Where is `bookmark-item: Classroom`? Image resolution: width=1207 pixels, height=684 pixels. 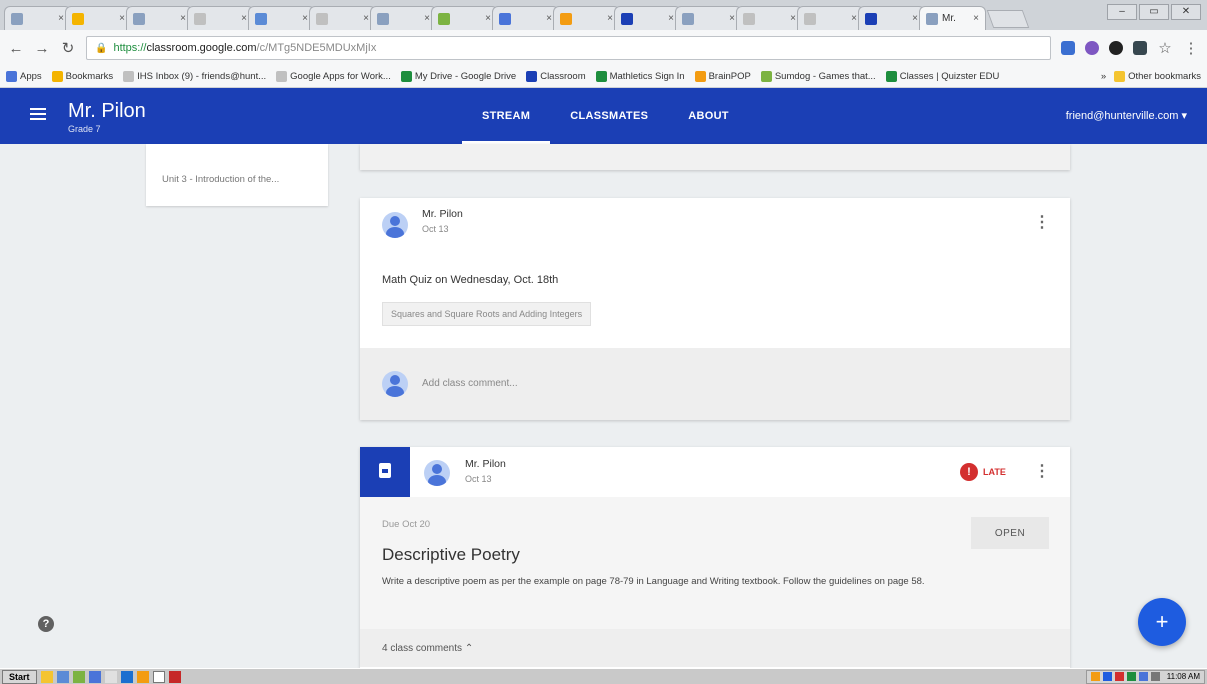
bookmark-item: Classroom is located at coordinates (556, 76).